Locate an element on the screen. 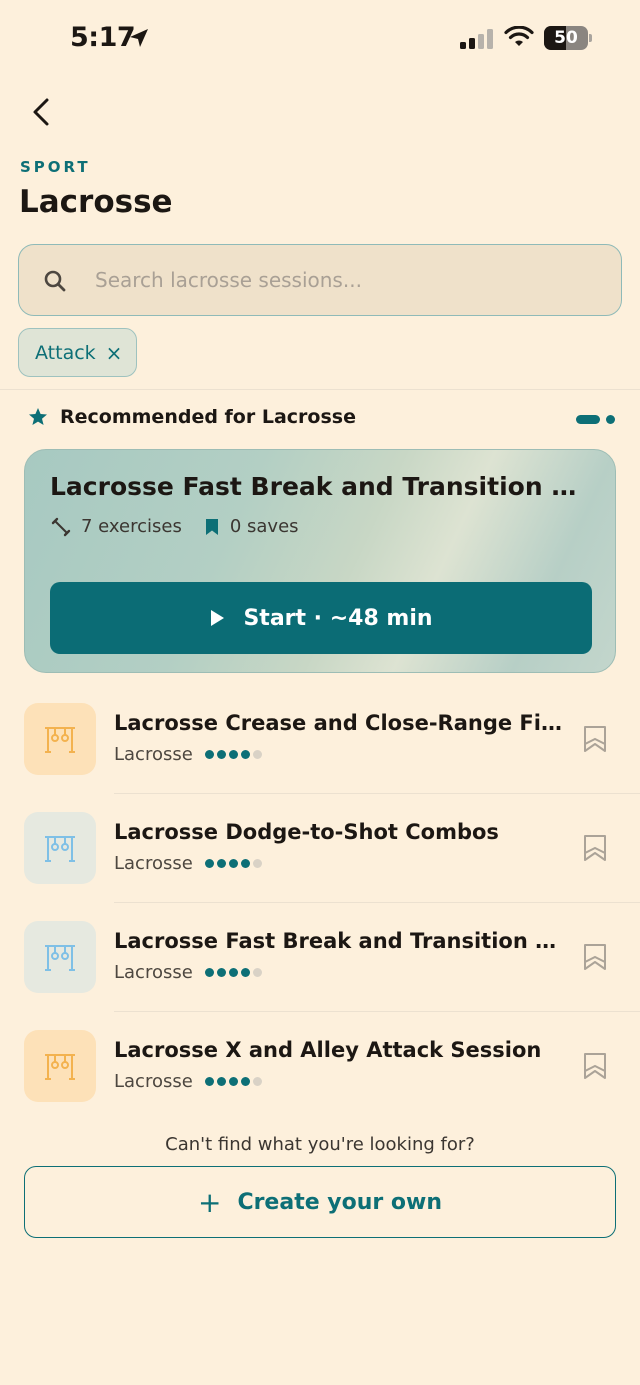 The image size is (640, 1385). search-box is located at coordinates (320, 280).